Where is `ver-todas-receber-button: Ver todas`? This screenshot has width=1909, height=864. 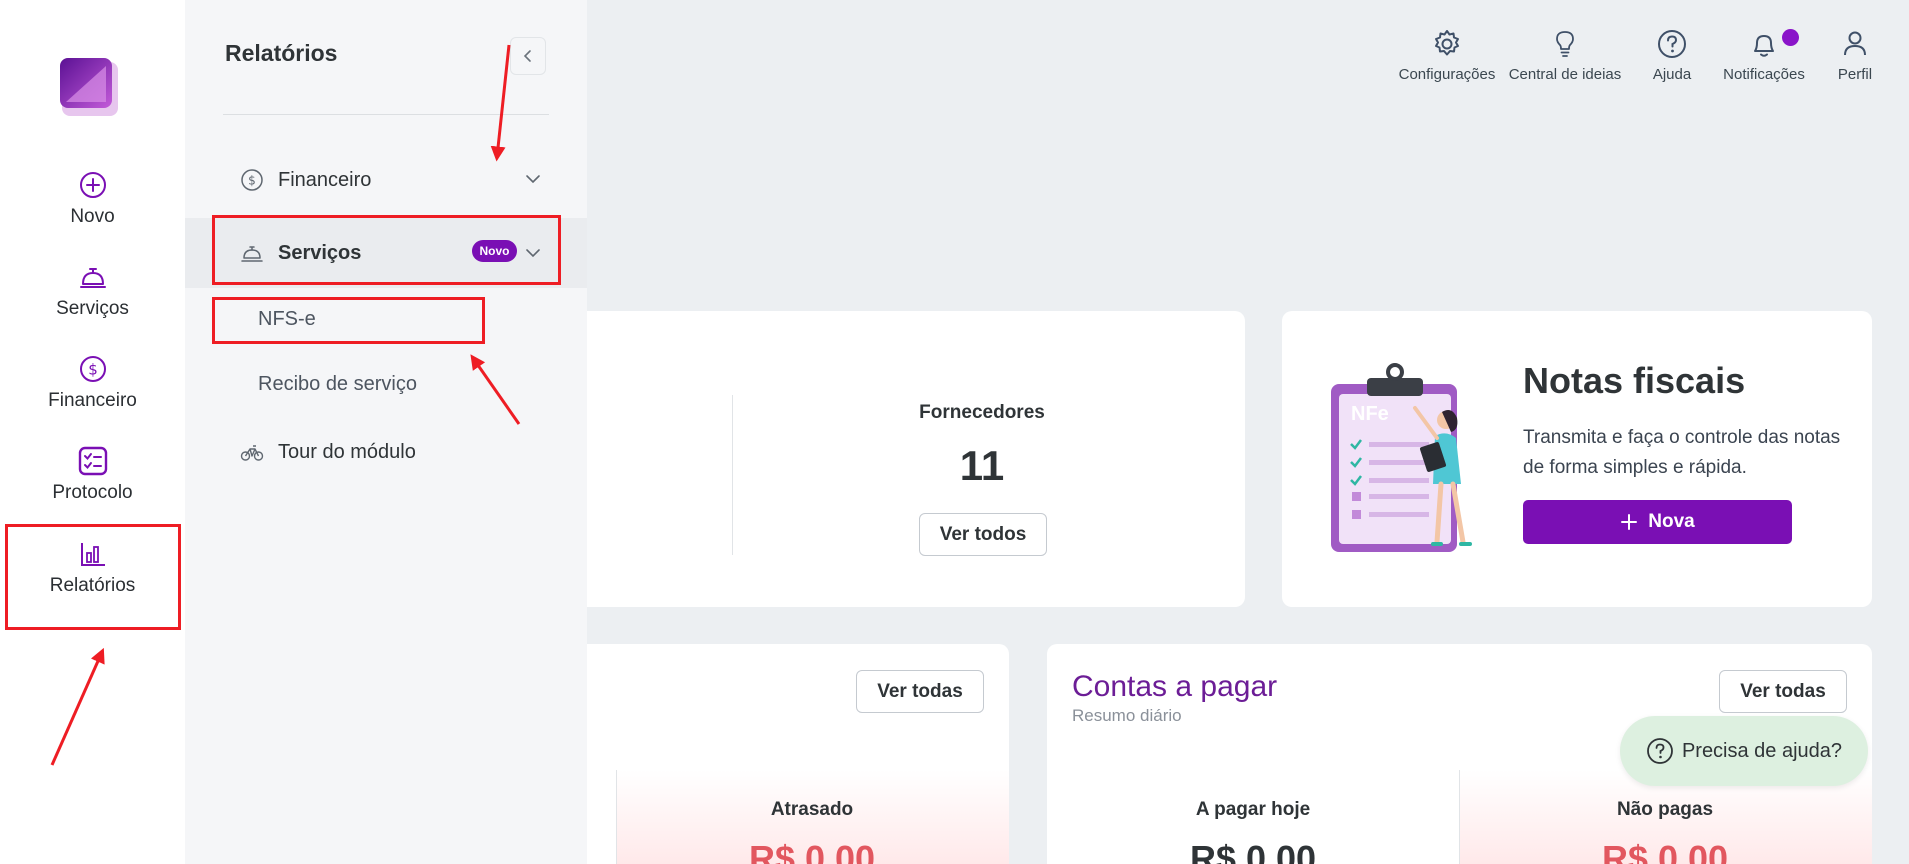 ver-todas-receber-button: Ver todas is located at coordinates (920, 691).